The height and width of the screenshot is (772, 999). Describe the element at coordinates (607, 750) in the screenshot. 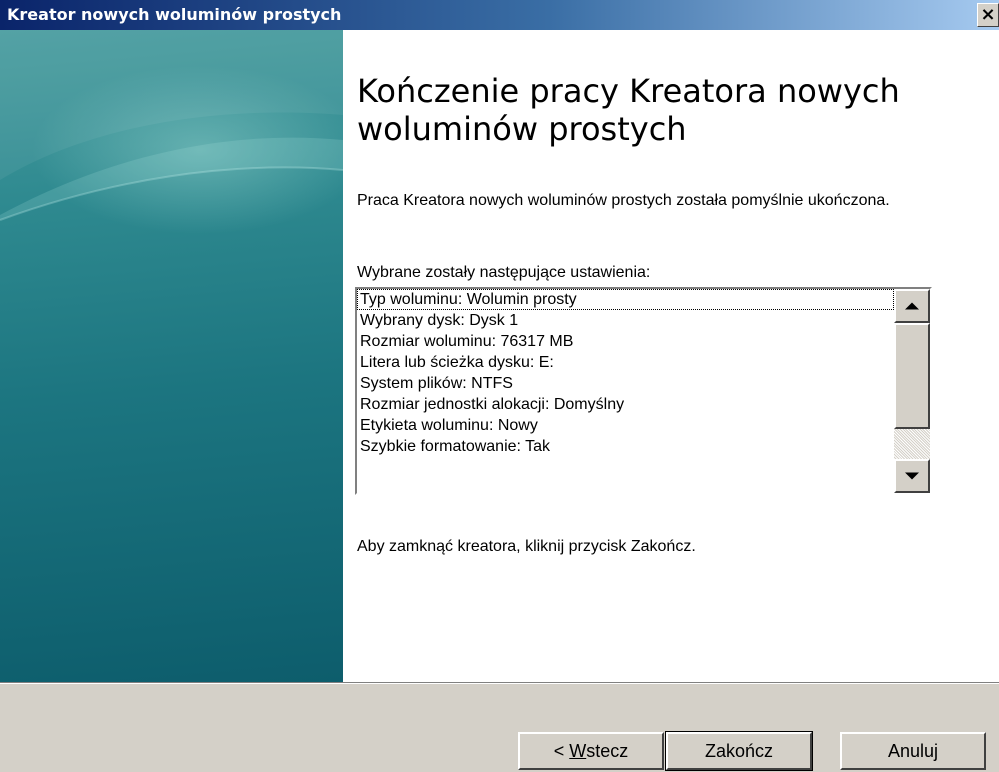

I see `back-button-label: stecz` at that location.